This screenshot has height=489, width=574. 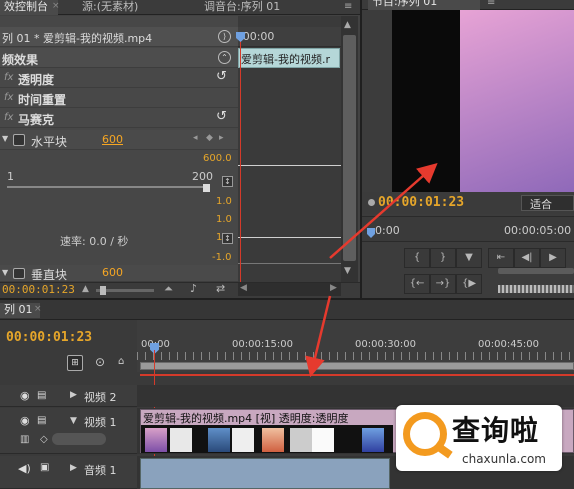 I want to click on annotation-arrows, so click(x=371, y=270).